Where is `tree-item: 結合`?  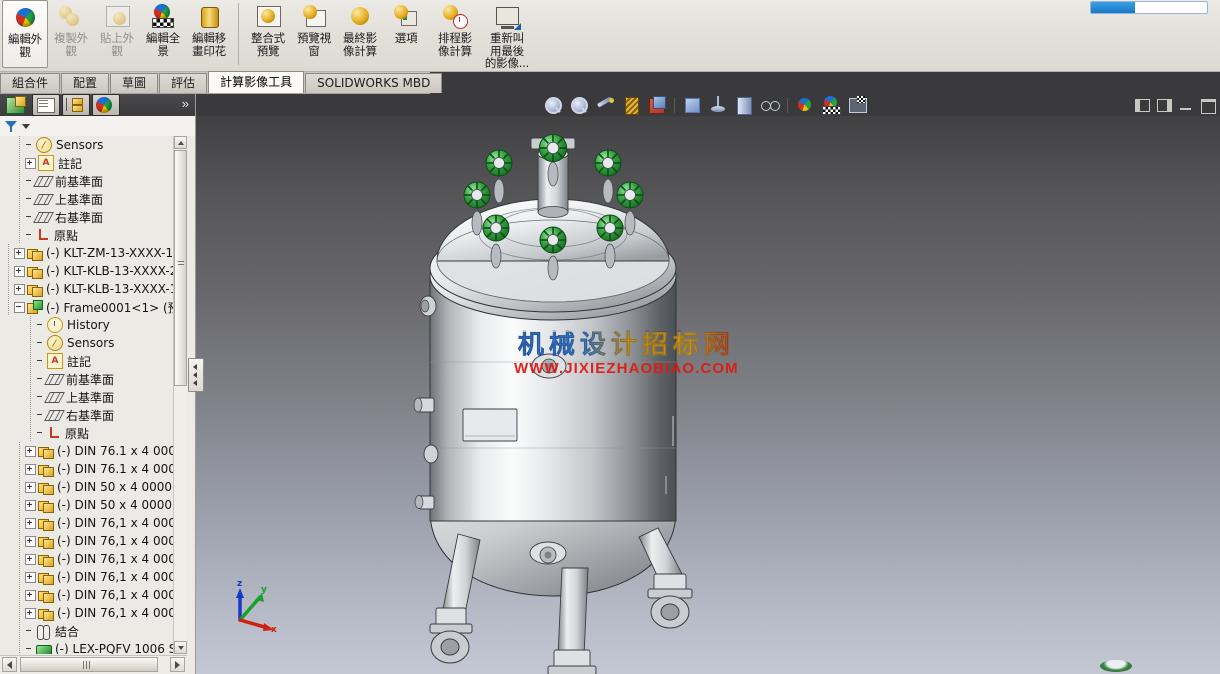 tree-item: 結合 is located at coordinates (89, 631).